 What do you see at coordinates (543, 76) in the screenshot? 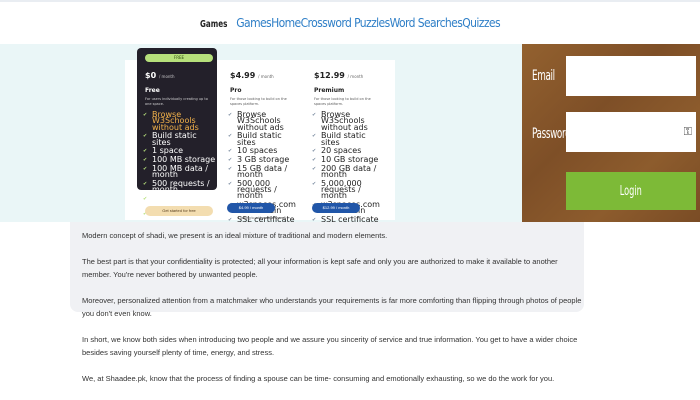
I see `email-label: Email` at bounding box center [543, 76].